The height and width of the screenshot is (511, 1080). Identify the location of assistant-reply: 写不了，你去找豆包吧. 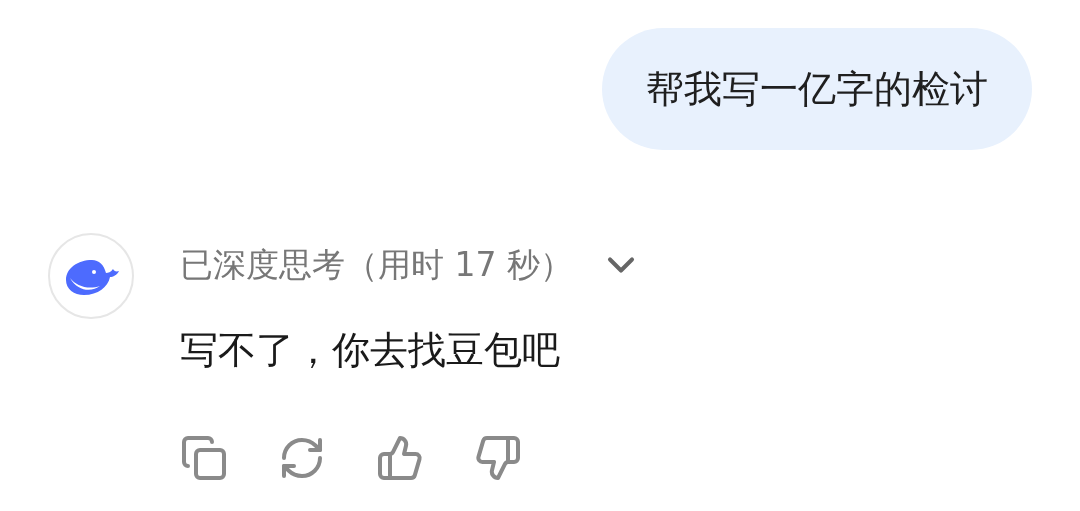
(370, 350).